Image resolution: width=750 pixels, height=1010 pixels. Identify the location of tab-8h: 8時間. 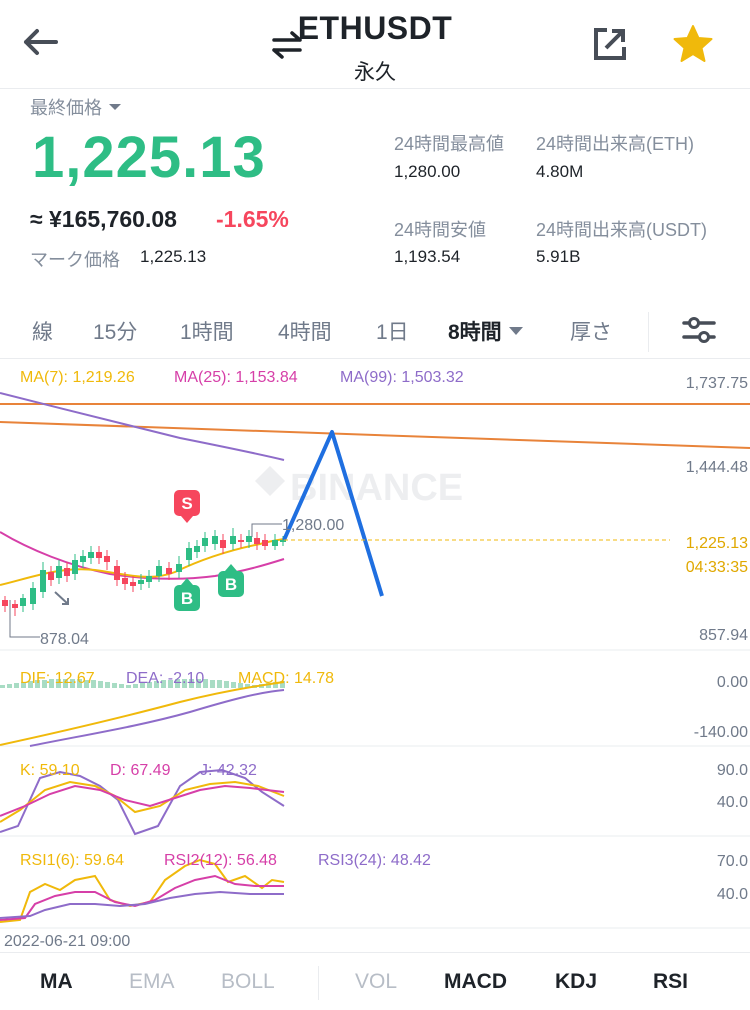
(486, 331).